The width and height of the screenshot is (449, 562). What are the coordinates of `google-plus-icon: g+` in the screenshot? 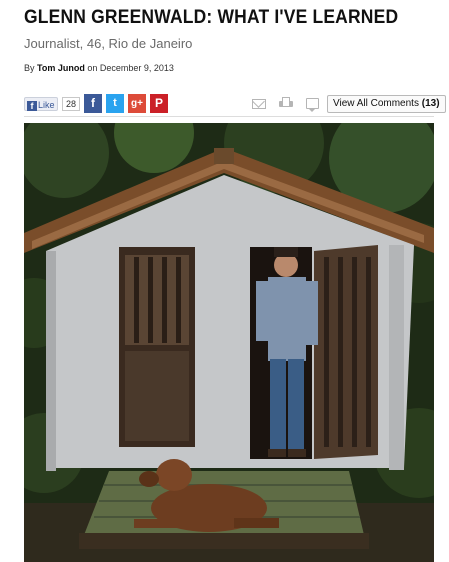 It's located at (137, 103).